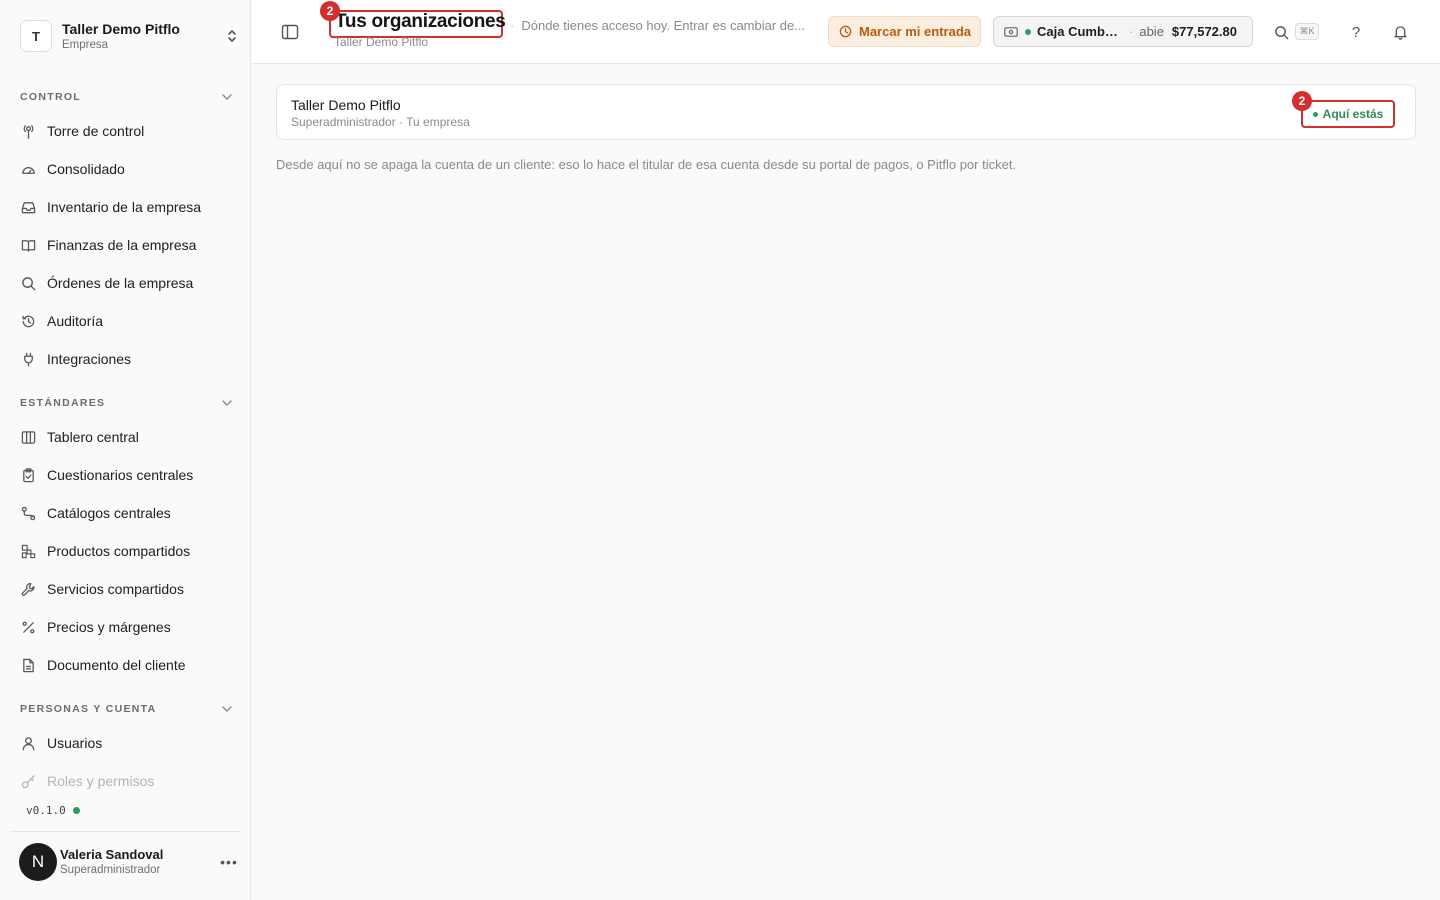  Describe the element at coordinates (109, 513) in the screenshot. I see `sidebar-item-label: Catálogos centrales` at that location.